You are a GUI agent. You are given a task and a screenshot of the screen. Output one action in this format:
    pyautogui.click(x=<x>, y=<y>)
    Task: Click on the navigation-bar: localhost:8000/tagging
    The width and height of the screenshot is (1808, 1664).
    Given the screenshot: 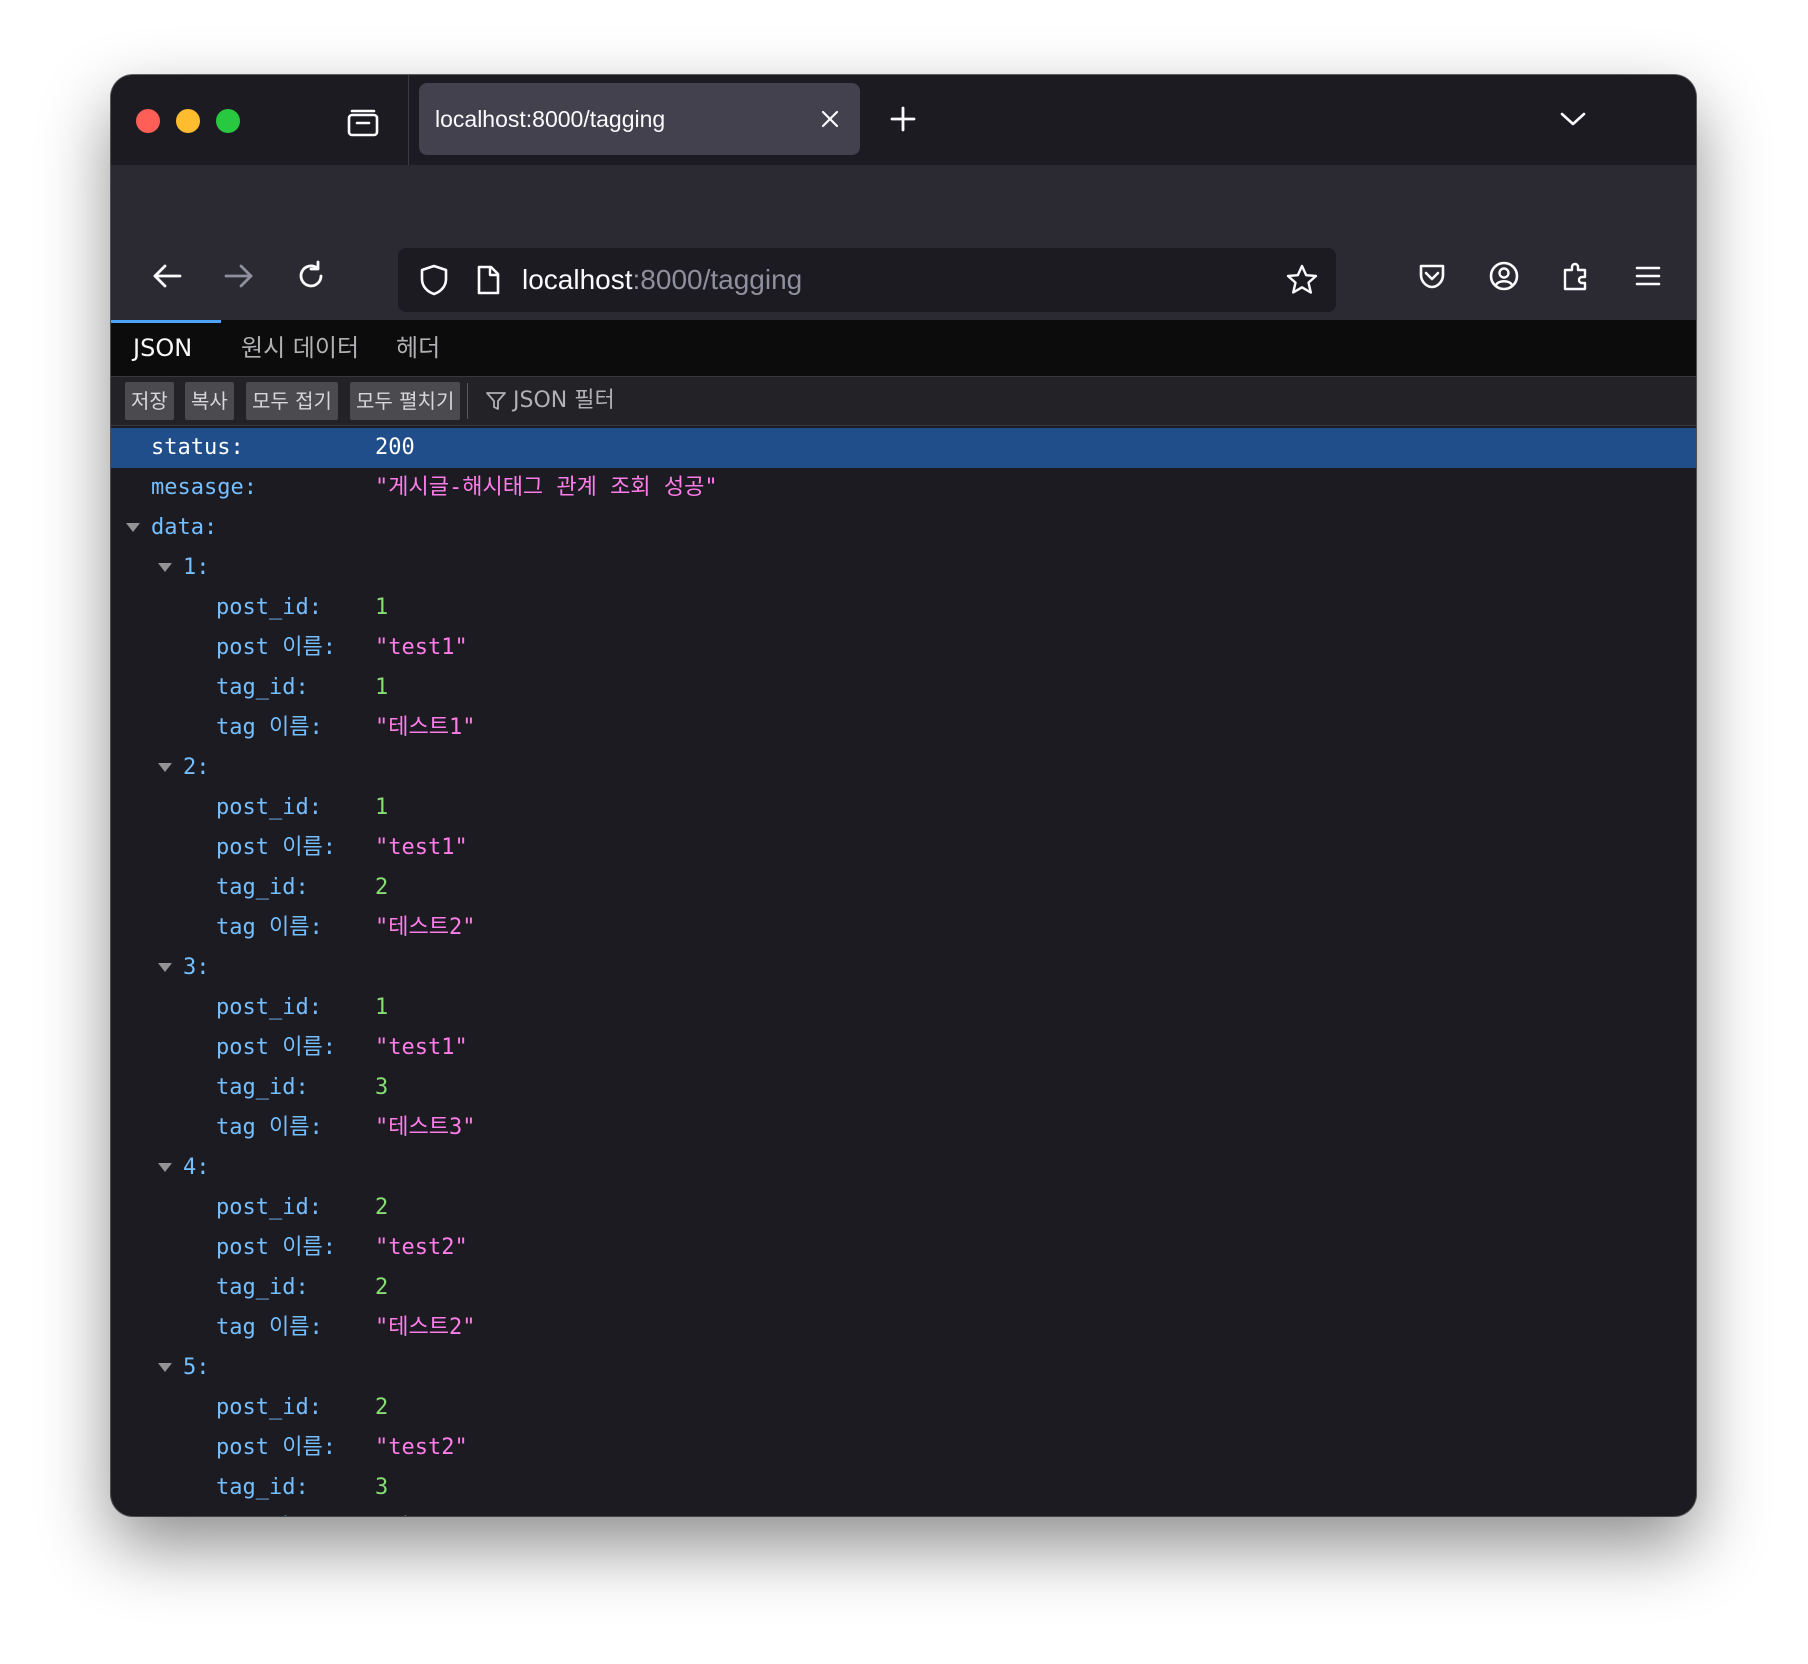 What is the action you would take?
    pyautogui.click(x=903, y=242)
    